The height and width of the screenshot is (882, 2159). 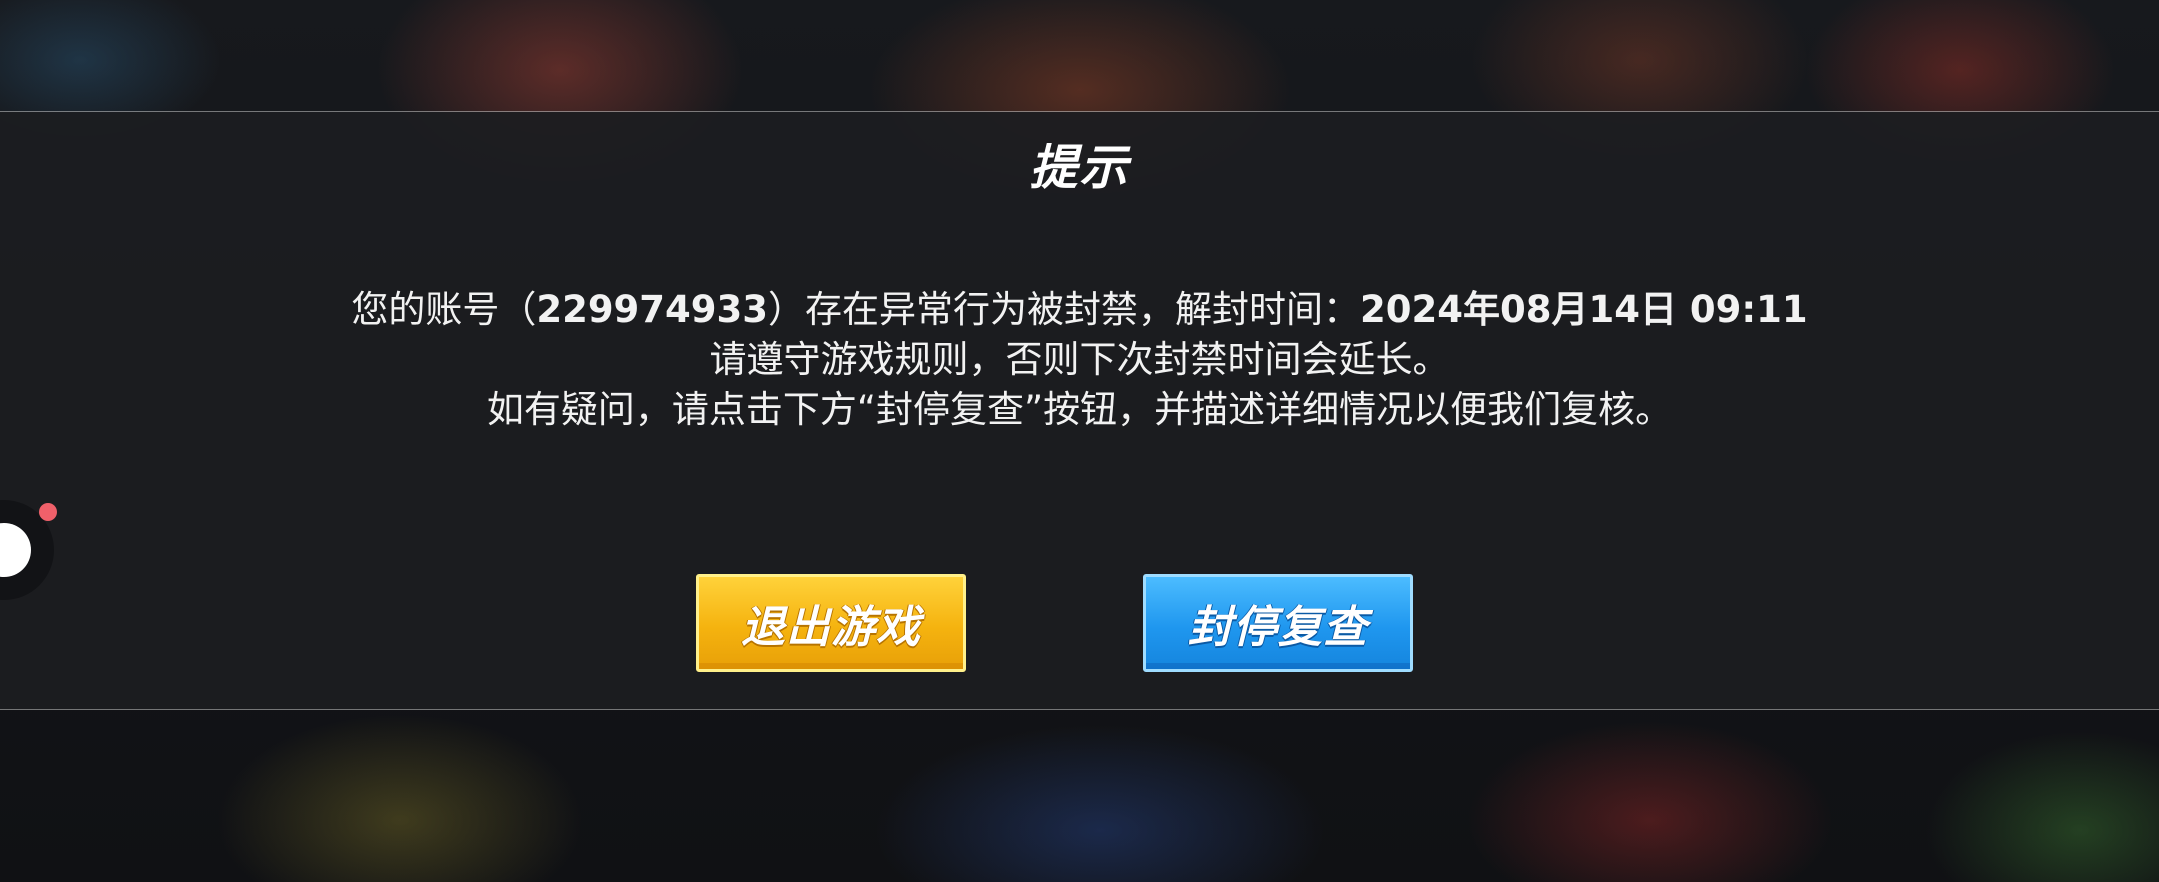 What do you see at coordinates (1079, 168) in the screenshot?
I see `dialog-title: 提示` at bounding box center [1079, 168].